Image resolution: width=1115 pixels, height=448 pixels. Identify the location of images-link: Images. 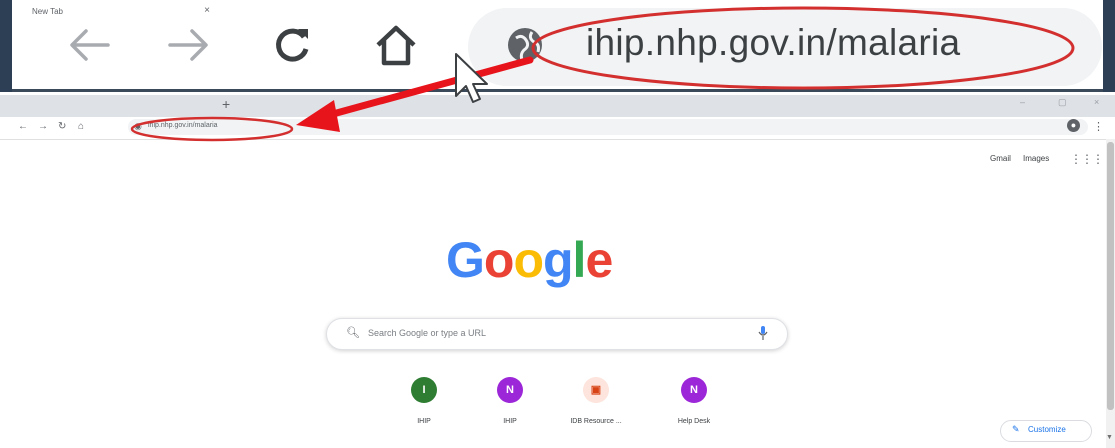
(1036, 158).